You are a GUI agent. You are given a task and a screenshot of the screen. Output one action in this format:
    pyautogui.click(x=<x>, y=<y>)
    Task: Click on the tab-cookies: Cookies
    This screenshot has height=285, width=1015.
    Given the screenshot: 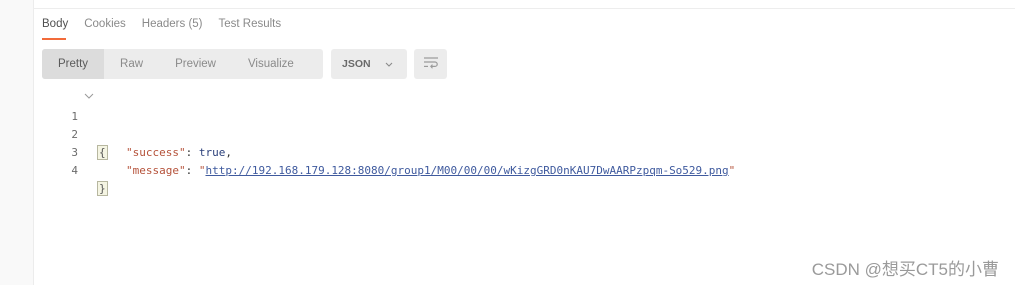 What is the action you would take?
    pyautogui.click(x=105, y=29)
    